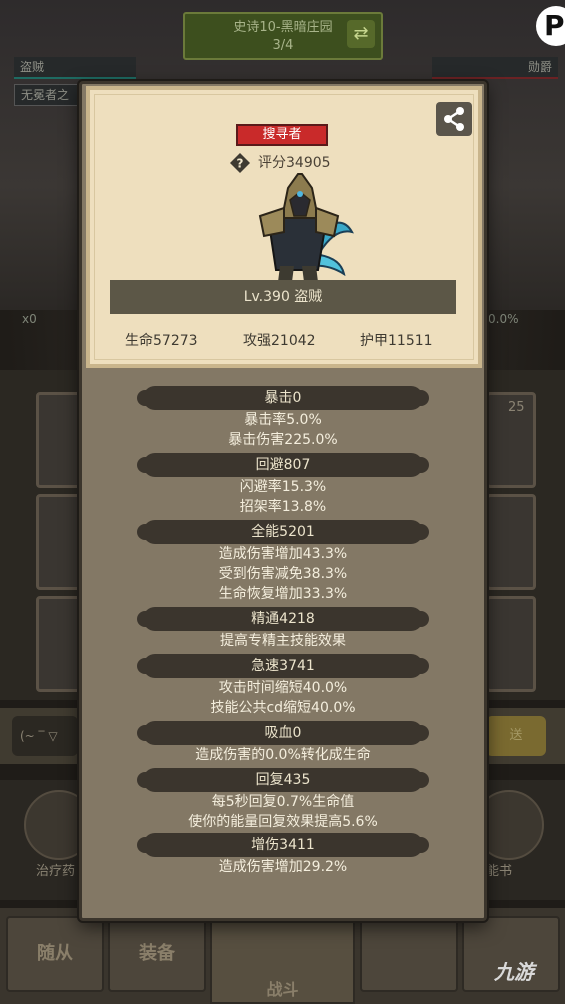 This screenshot has height=1004, width=565. What do you see at coordinates (283, 733) in the screenshot?
I see `attr-header-lifesteal: 吸血0` at bounding box center [283, 733].